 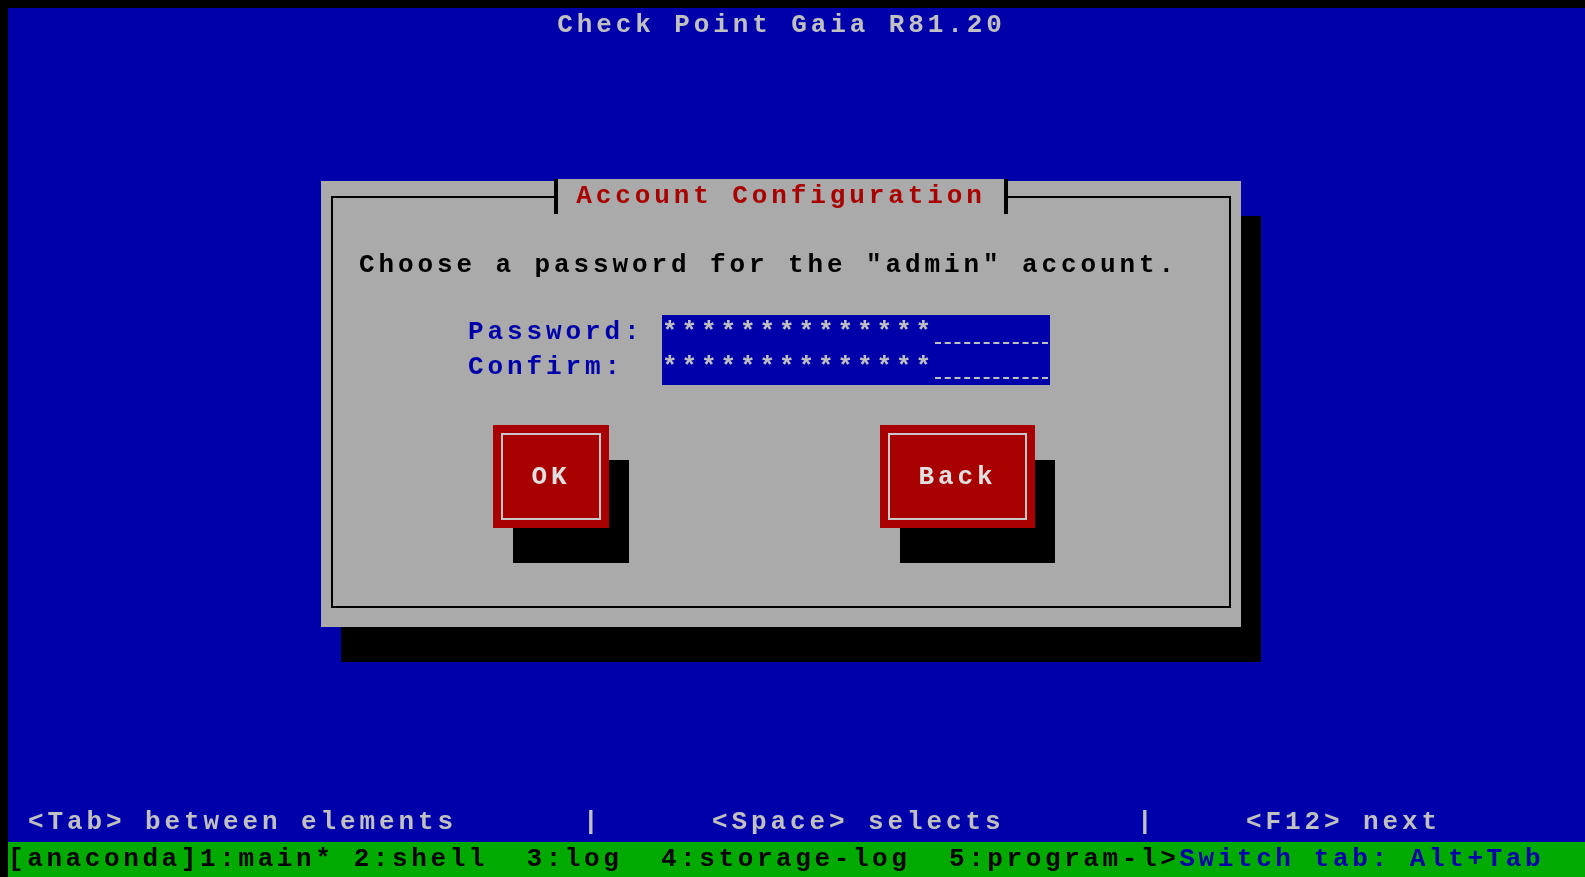 What do you see at coordinates (556, 332) in the screenshot?
I see `field-label: Password:` at bounding box center [556, 332].